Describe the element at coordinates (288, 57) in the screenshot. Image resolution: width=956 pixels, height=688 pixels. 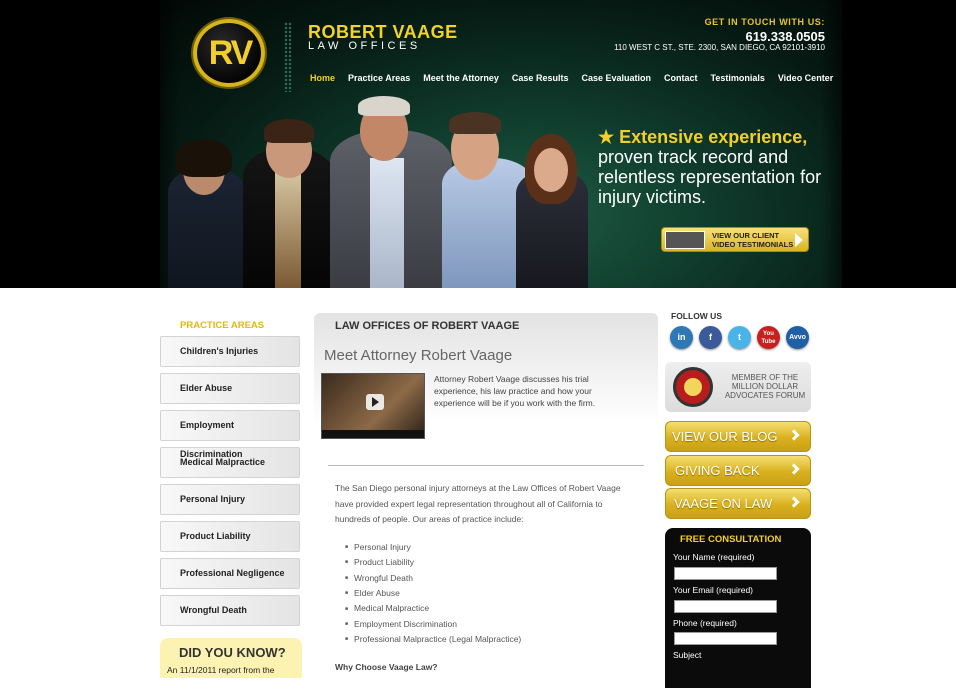
I see `decorative-dots` at that location.